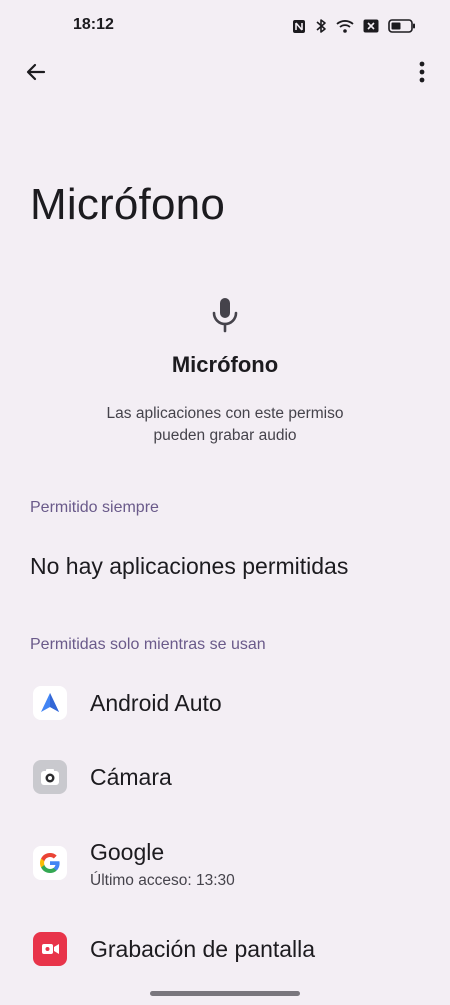 This screenshot has width=450, height=1005. Describe the element at coordinates (225, 862) in the screenshot. I see `app-row-google: Google Último acceso: 13:30` at that location.